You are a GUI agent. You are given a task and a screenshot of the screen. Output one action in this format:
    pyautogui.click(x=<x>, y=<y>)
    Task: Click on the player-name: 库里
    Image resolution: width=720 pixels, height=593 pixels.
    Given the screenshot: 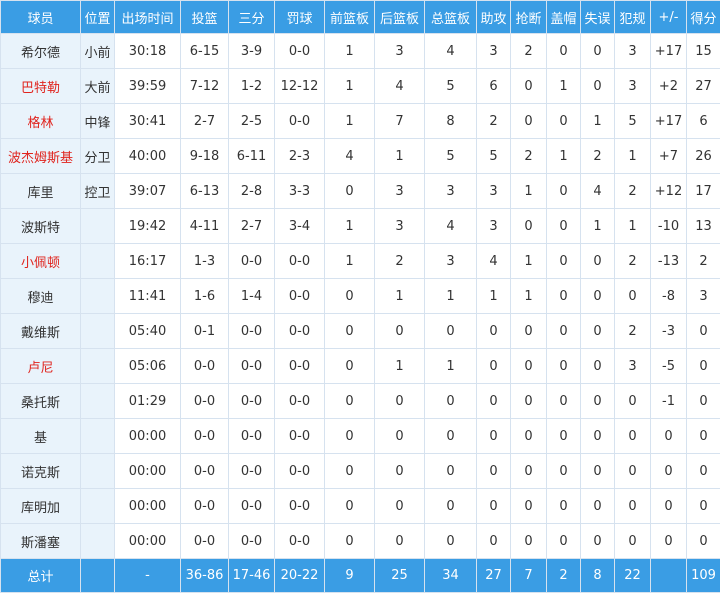 What is the action you would take?
    pyautogui.click(x=41, y=191)
    